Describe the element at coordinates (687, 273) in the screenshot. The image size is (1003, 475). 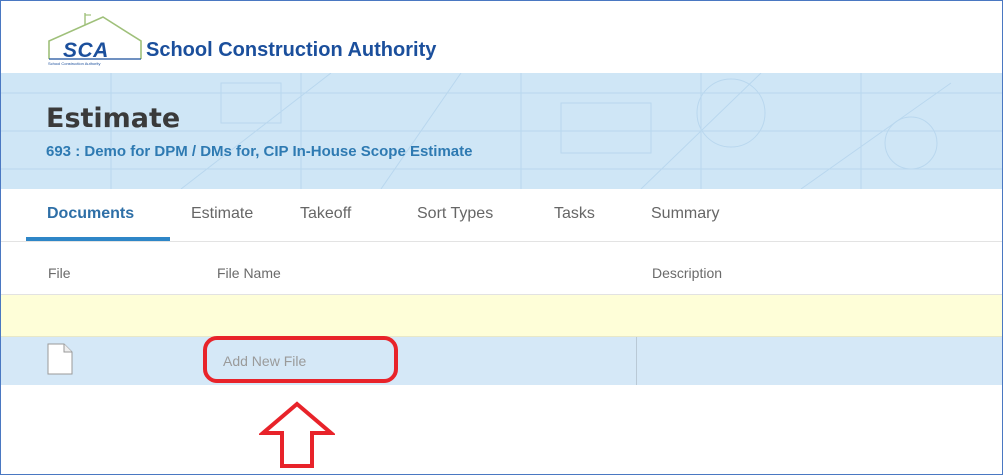
I see `column-header-description: Description` at that location.